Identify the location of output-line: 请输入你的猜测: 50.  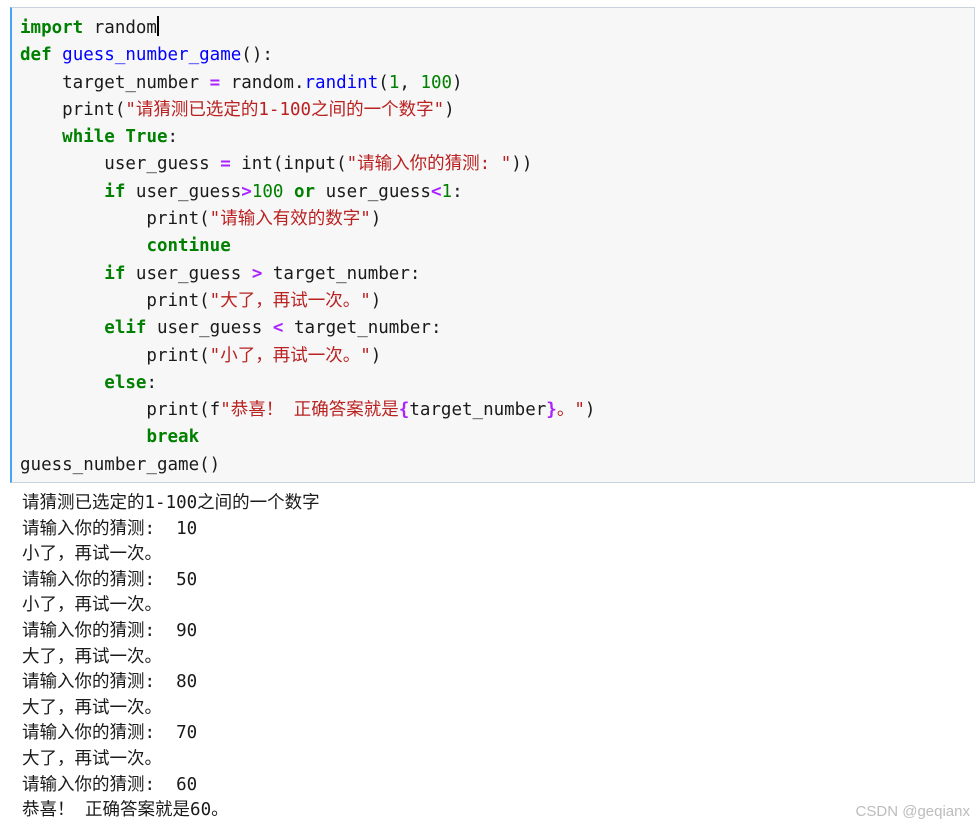
(110, 579).